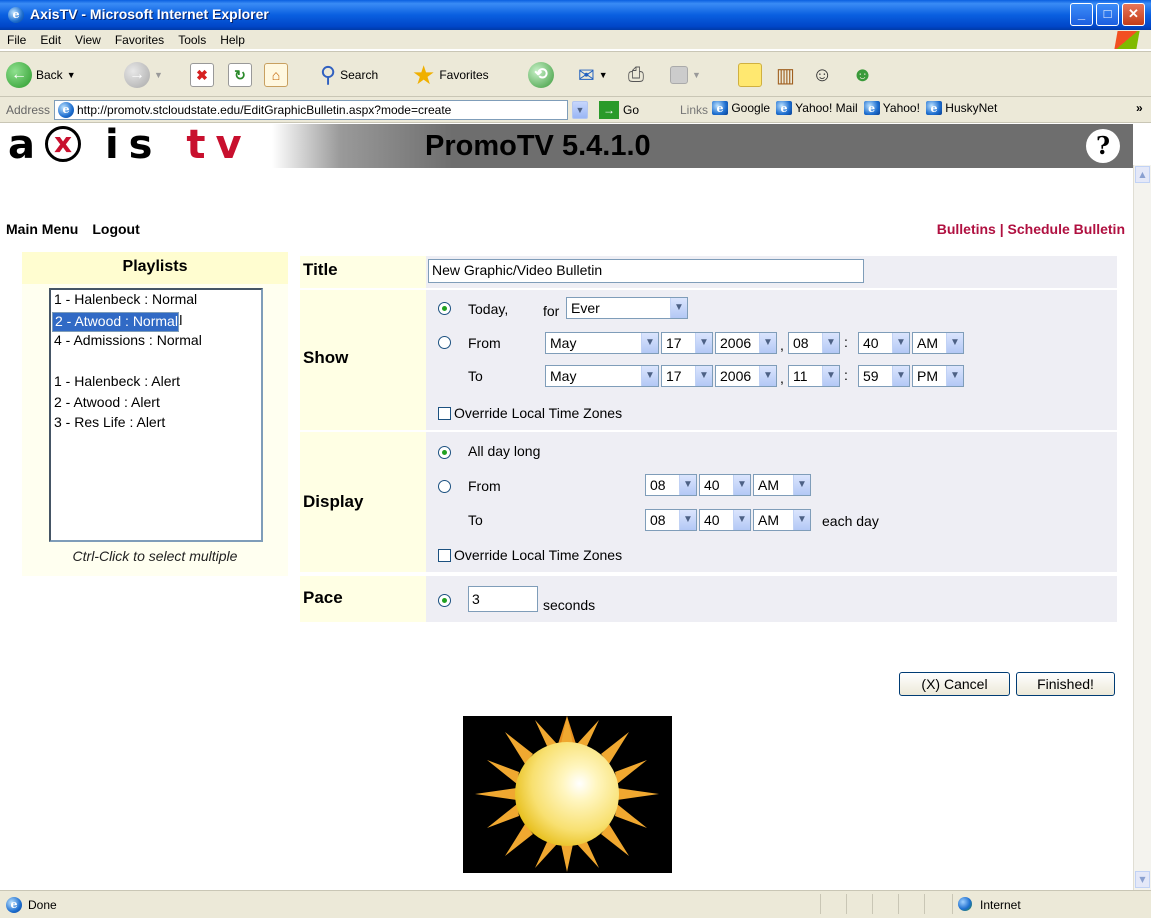 This screenshot has width=1151, height=918. Describe the element at coordinates (444, 413) in the screenshot. I see `show-override-checkbox` at that location.